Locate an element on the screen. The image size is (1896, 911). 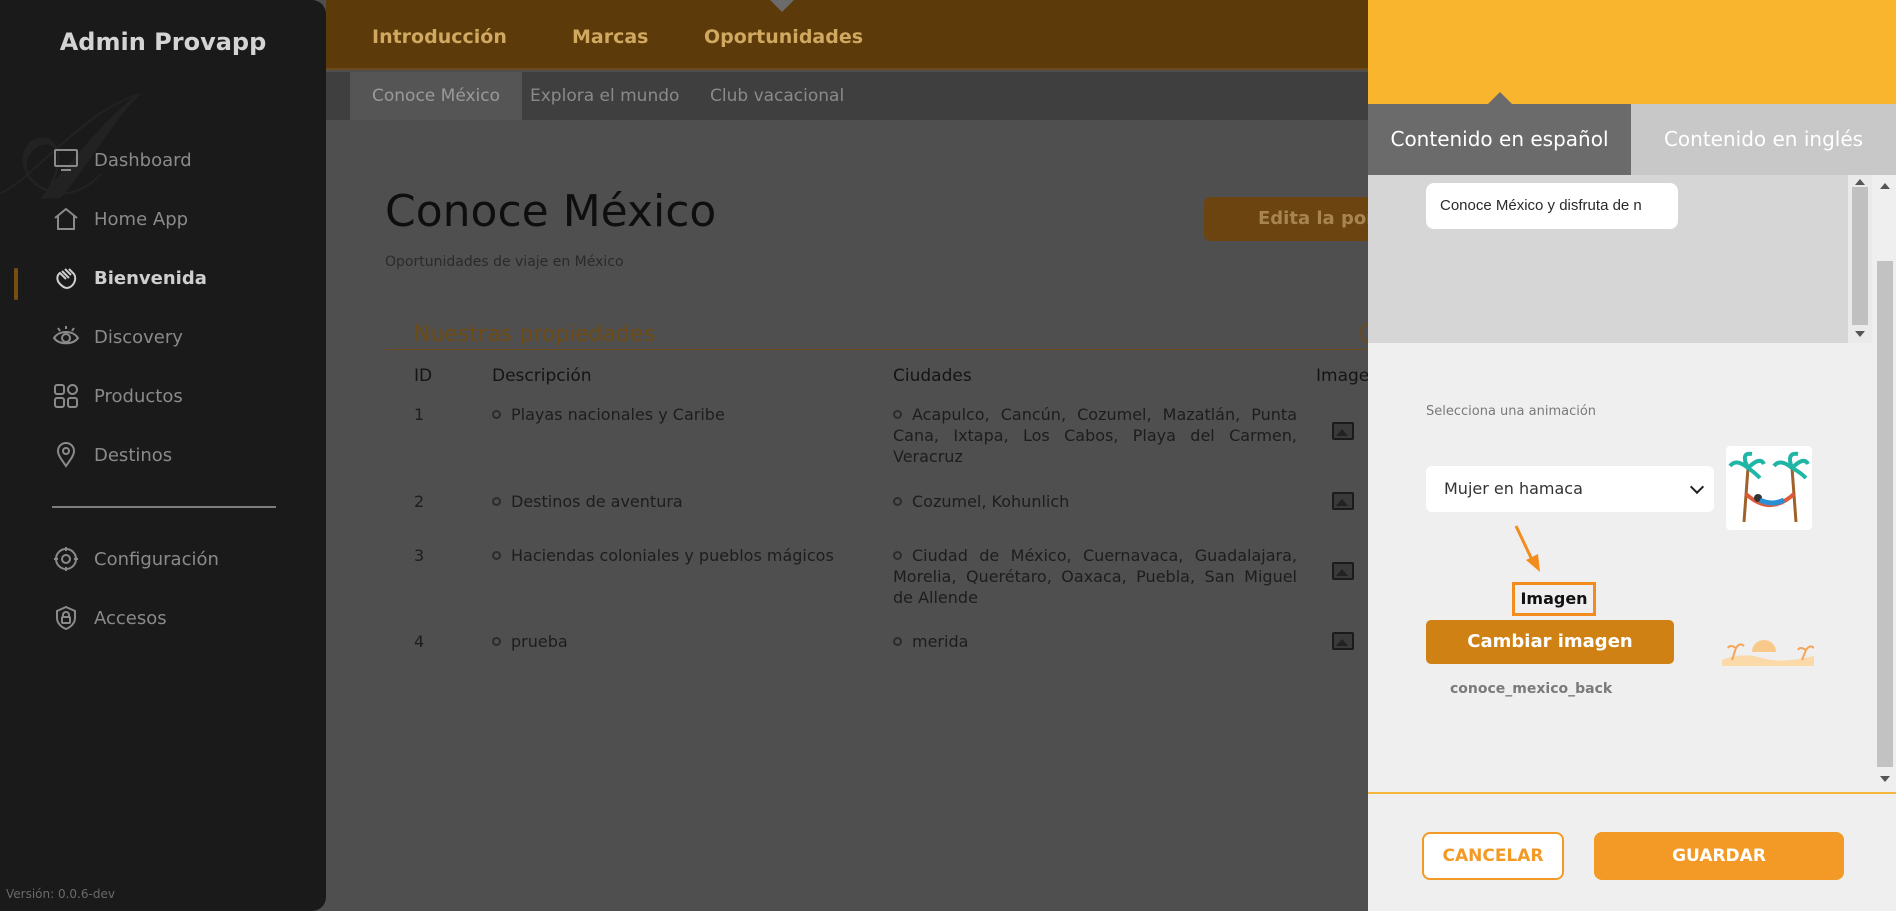
table-cell-description: Destinos de aventura is located at coordinates (587, 501).